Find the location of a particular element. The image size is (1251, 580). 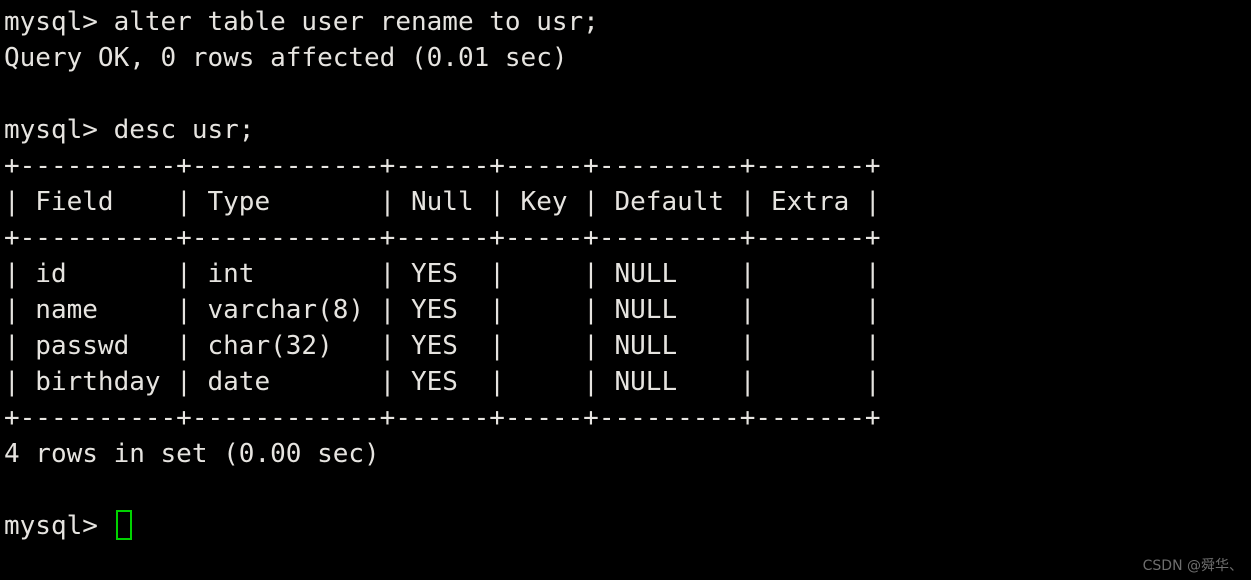

terminal-prompt-line: mysql> is located at coordinates (627, 526).